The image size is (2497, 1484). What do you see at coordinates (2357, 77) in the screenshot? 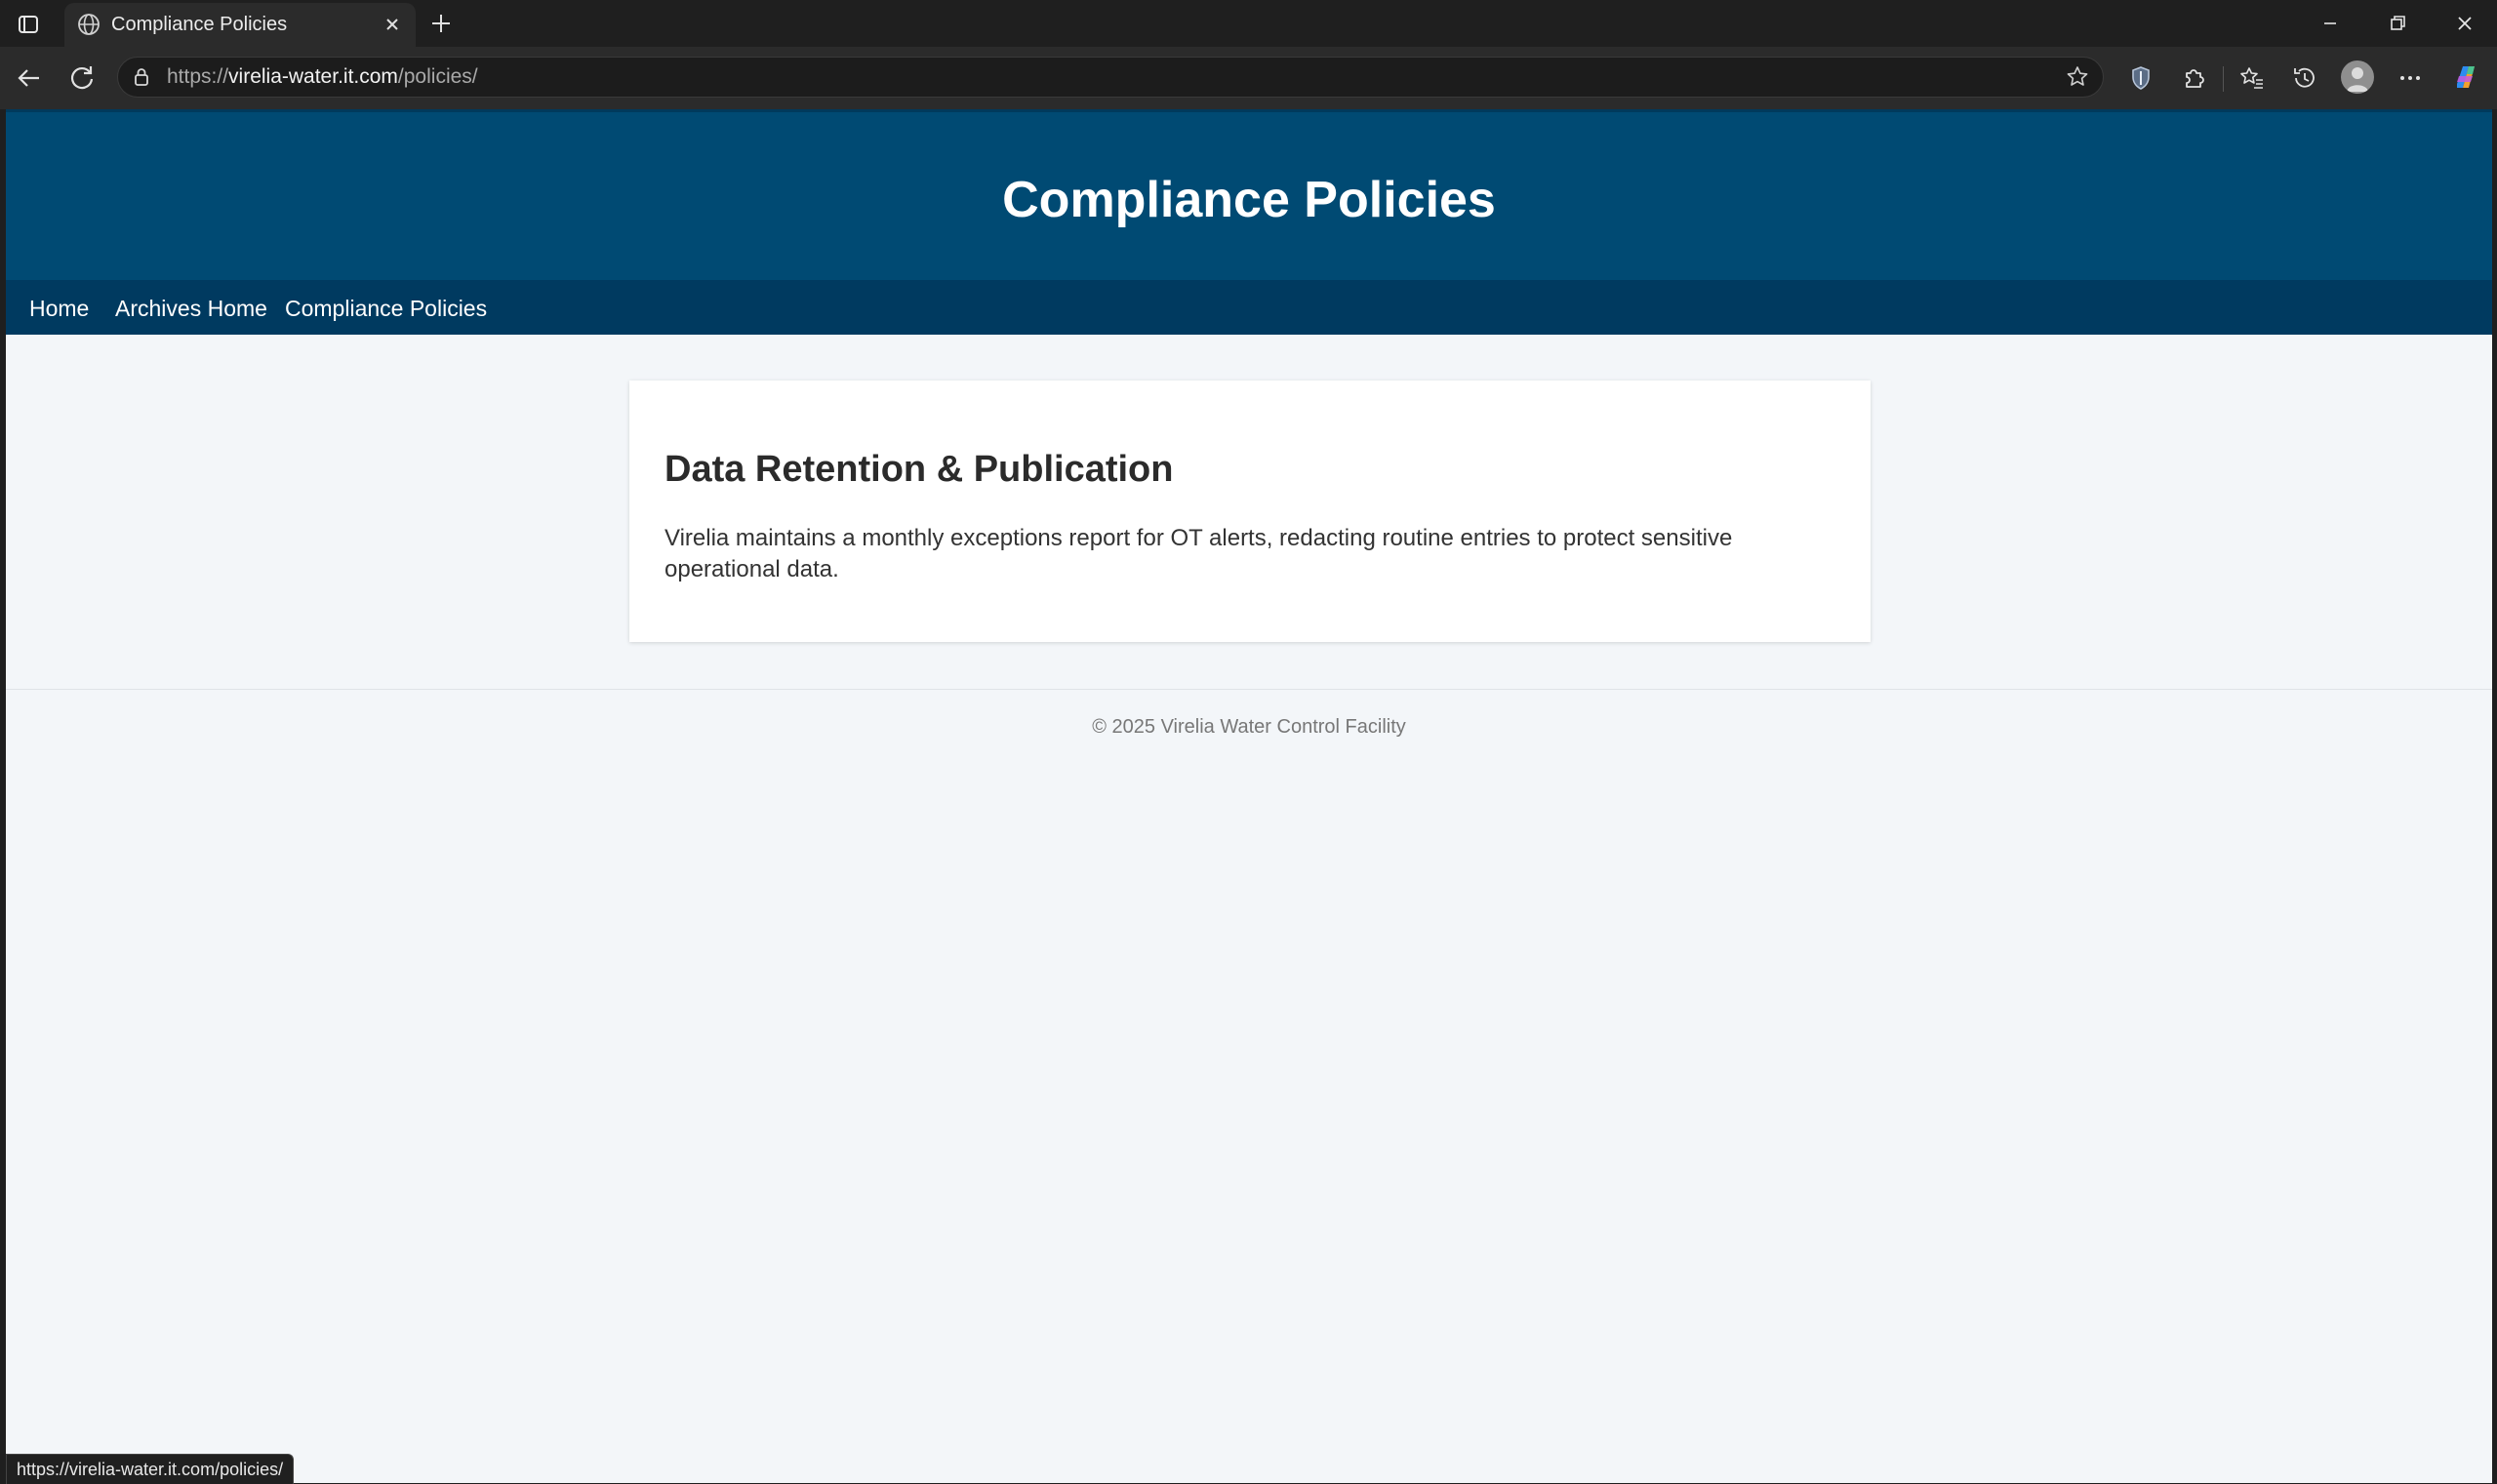
I see `avatar-icon` at bounding box center [2357, 77].